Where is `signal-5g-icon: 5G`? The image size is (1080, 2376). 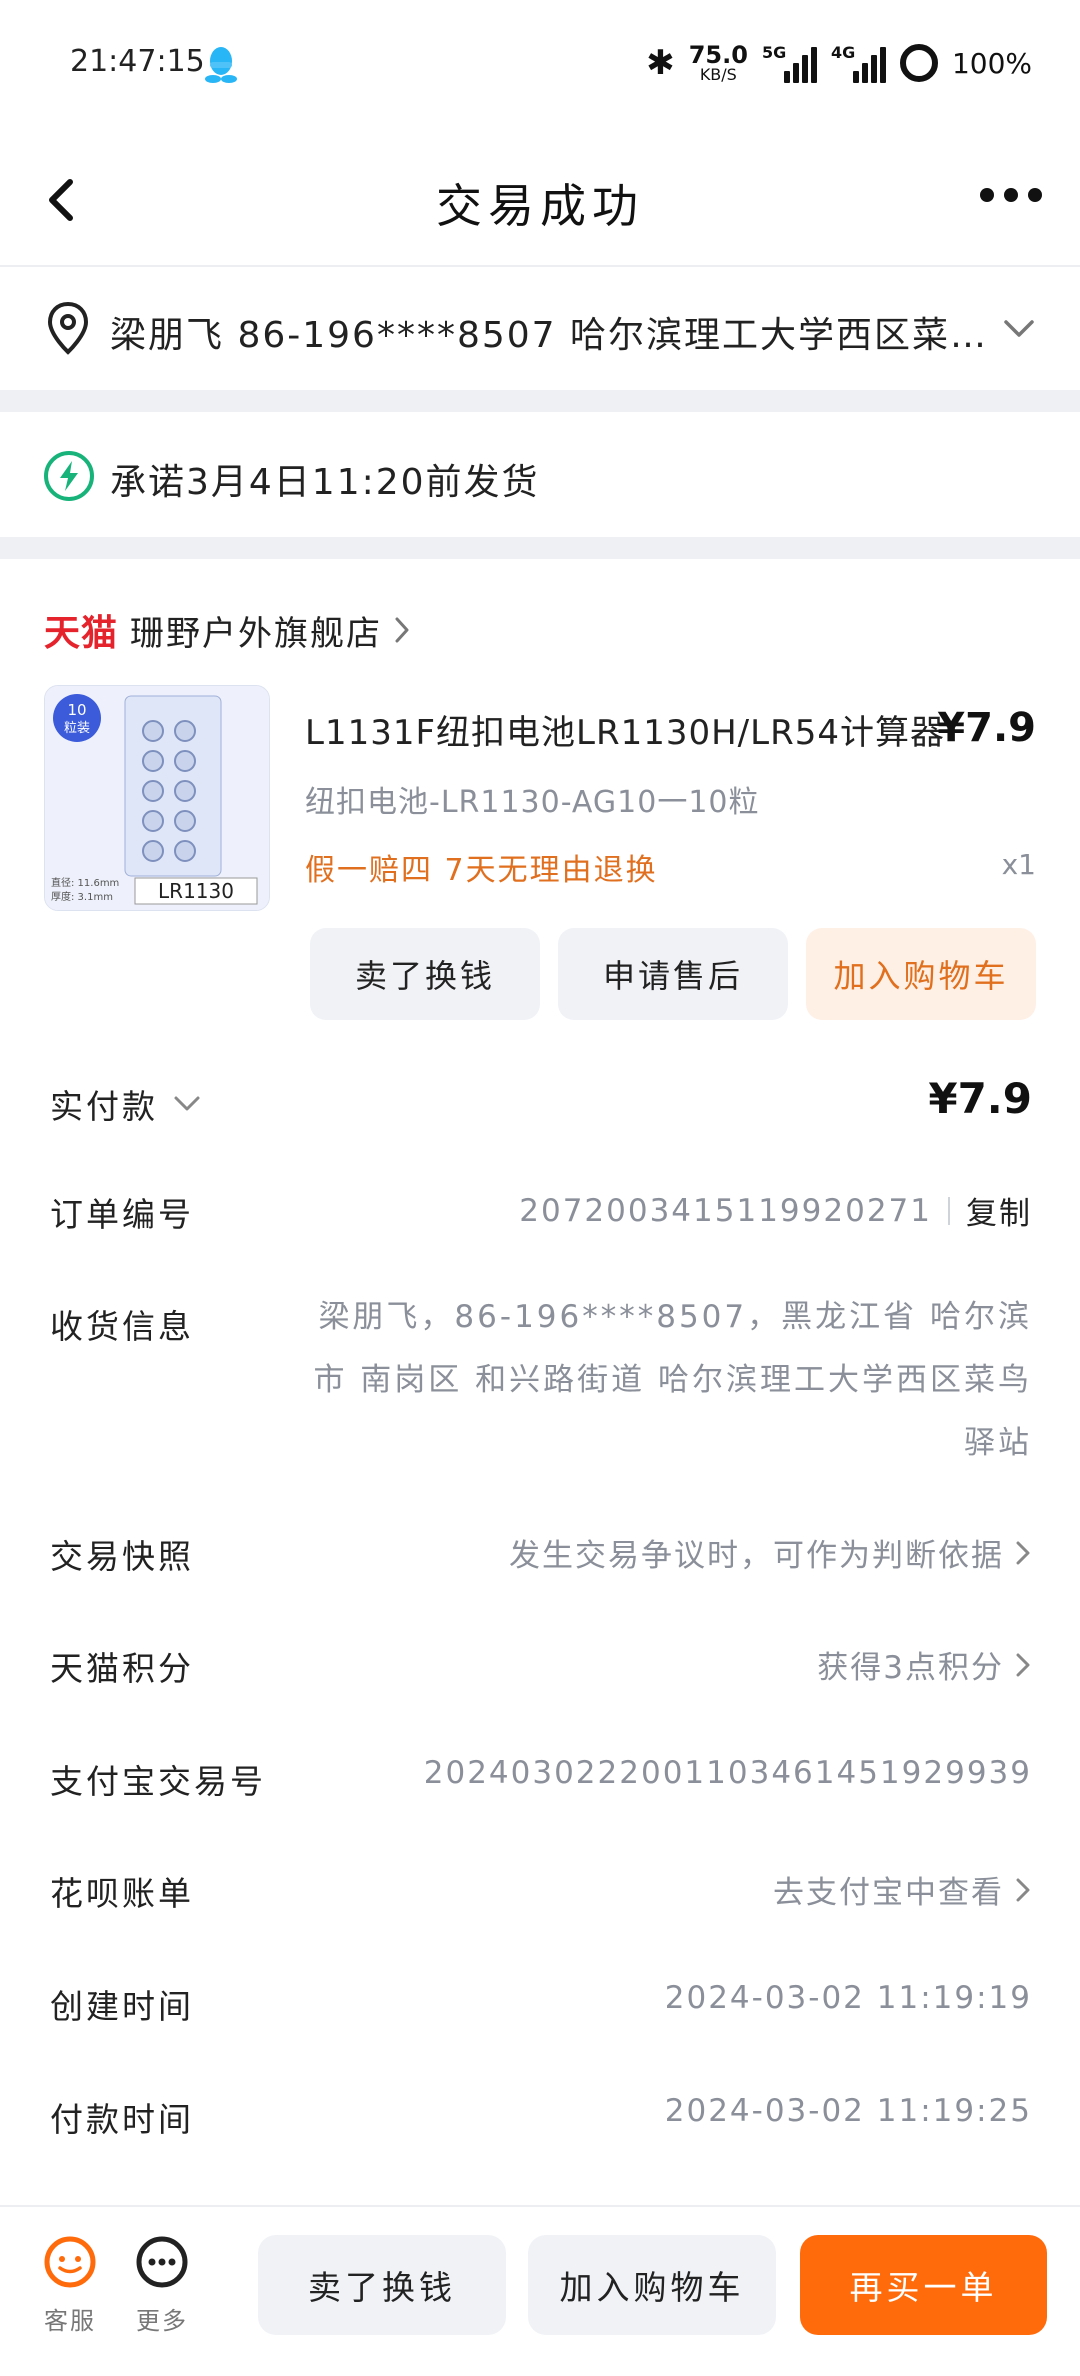
signal-5g-icon: 5G is located at coordinates (789, 63).